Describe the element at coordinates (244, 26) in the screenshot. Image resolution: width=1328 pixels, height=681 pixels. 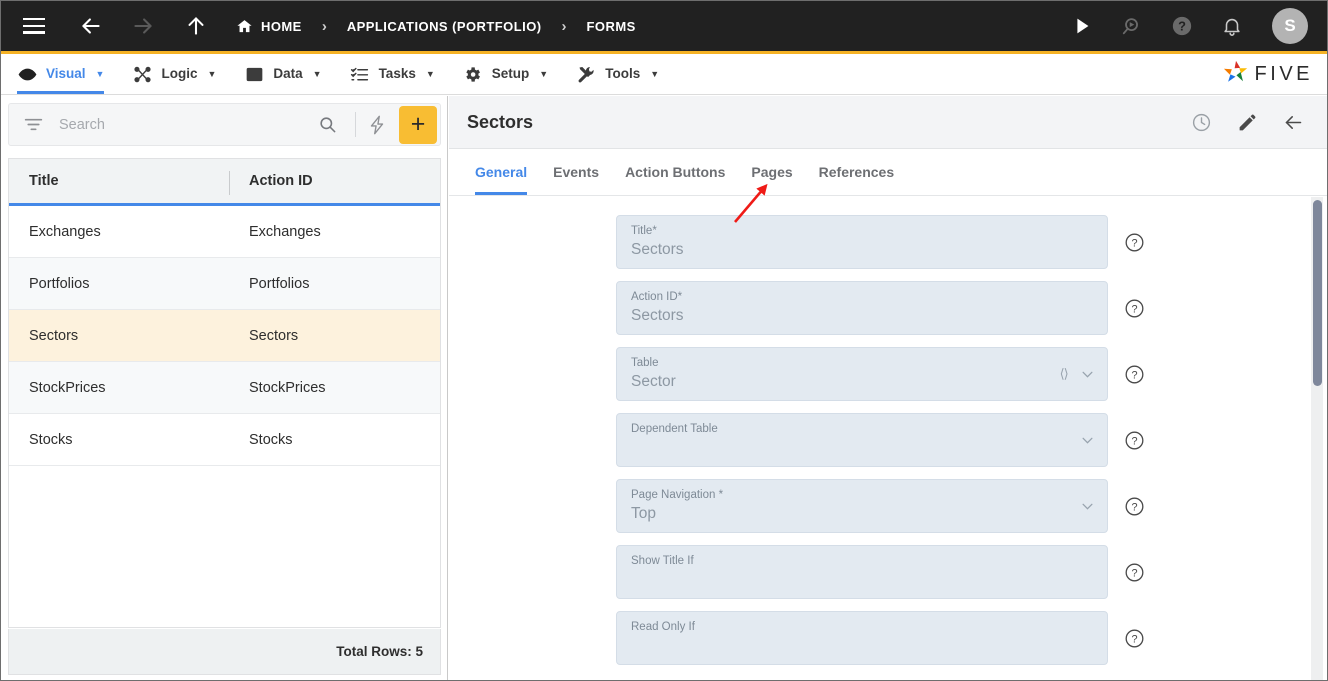
I see `home-icon` at that location.